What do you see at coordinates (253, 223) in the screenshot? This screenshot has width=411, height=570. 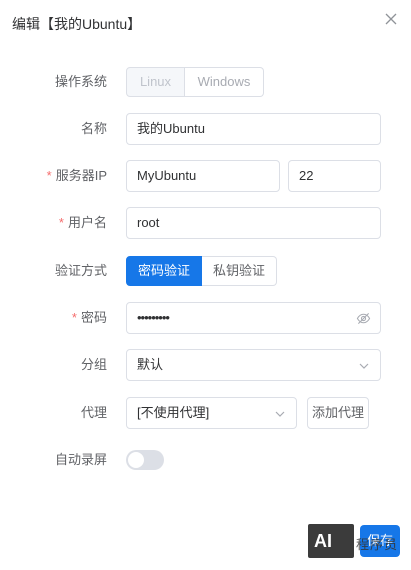 I see `username-input: root` at bounding box center [253, 223].